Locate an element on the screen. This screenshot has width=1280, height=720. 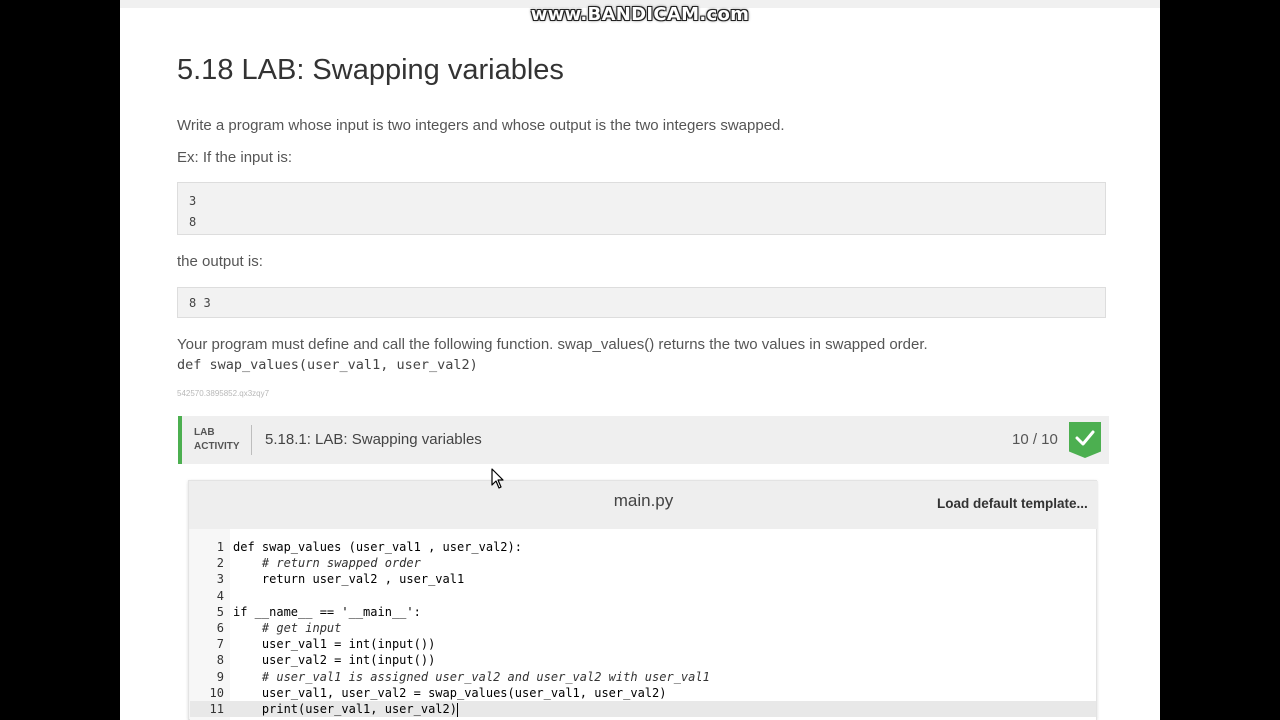
code-line: 7 user_val1 = int(input()) is located at coordinates (643, 644).